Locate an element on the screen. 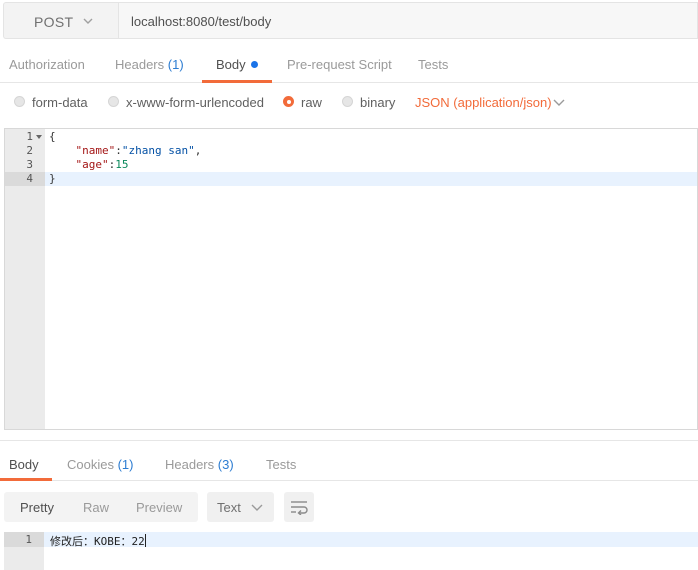  url-bar: POST localhost:8080/test/body is located at coordinates (349, 20).